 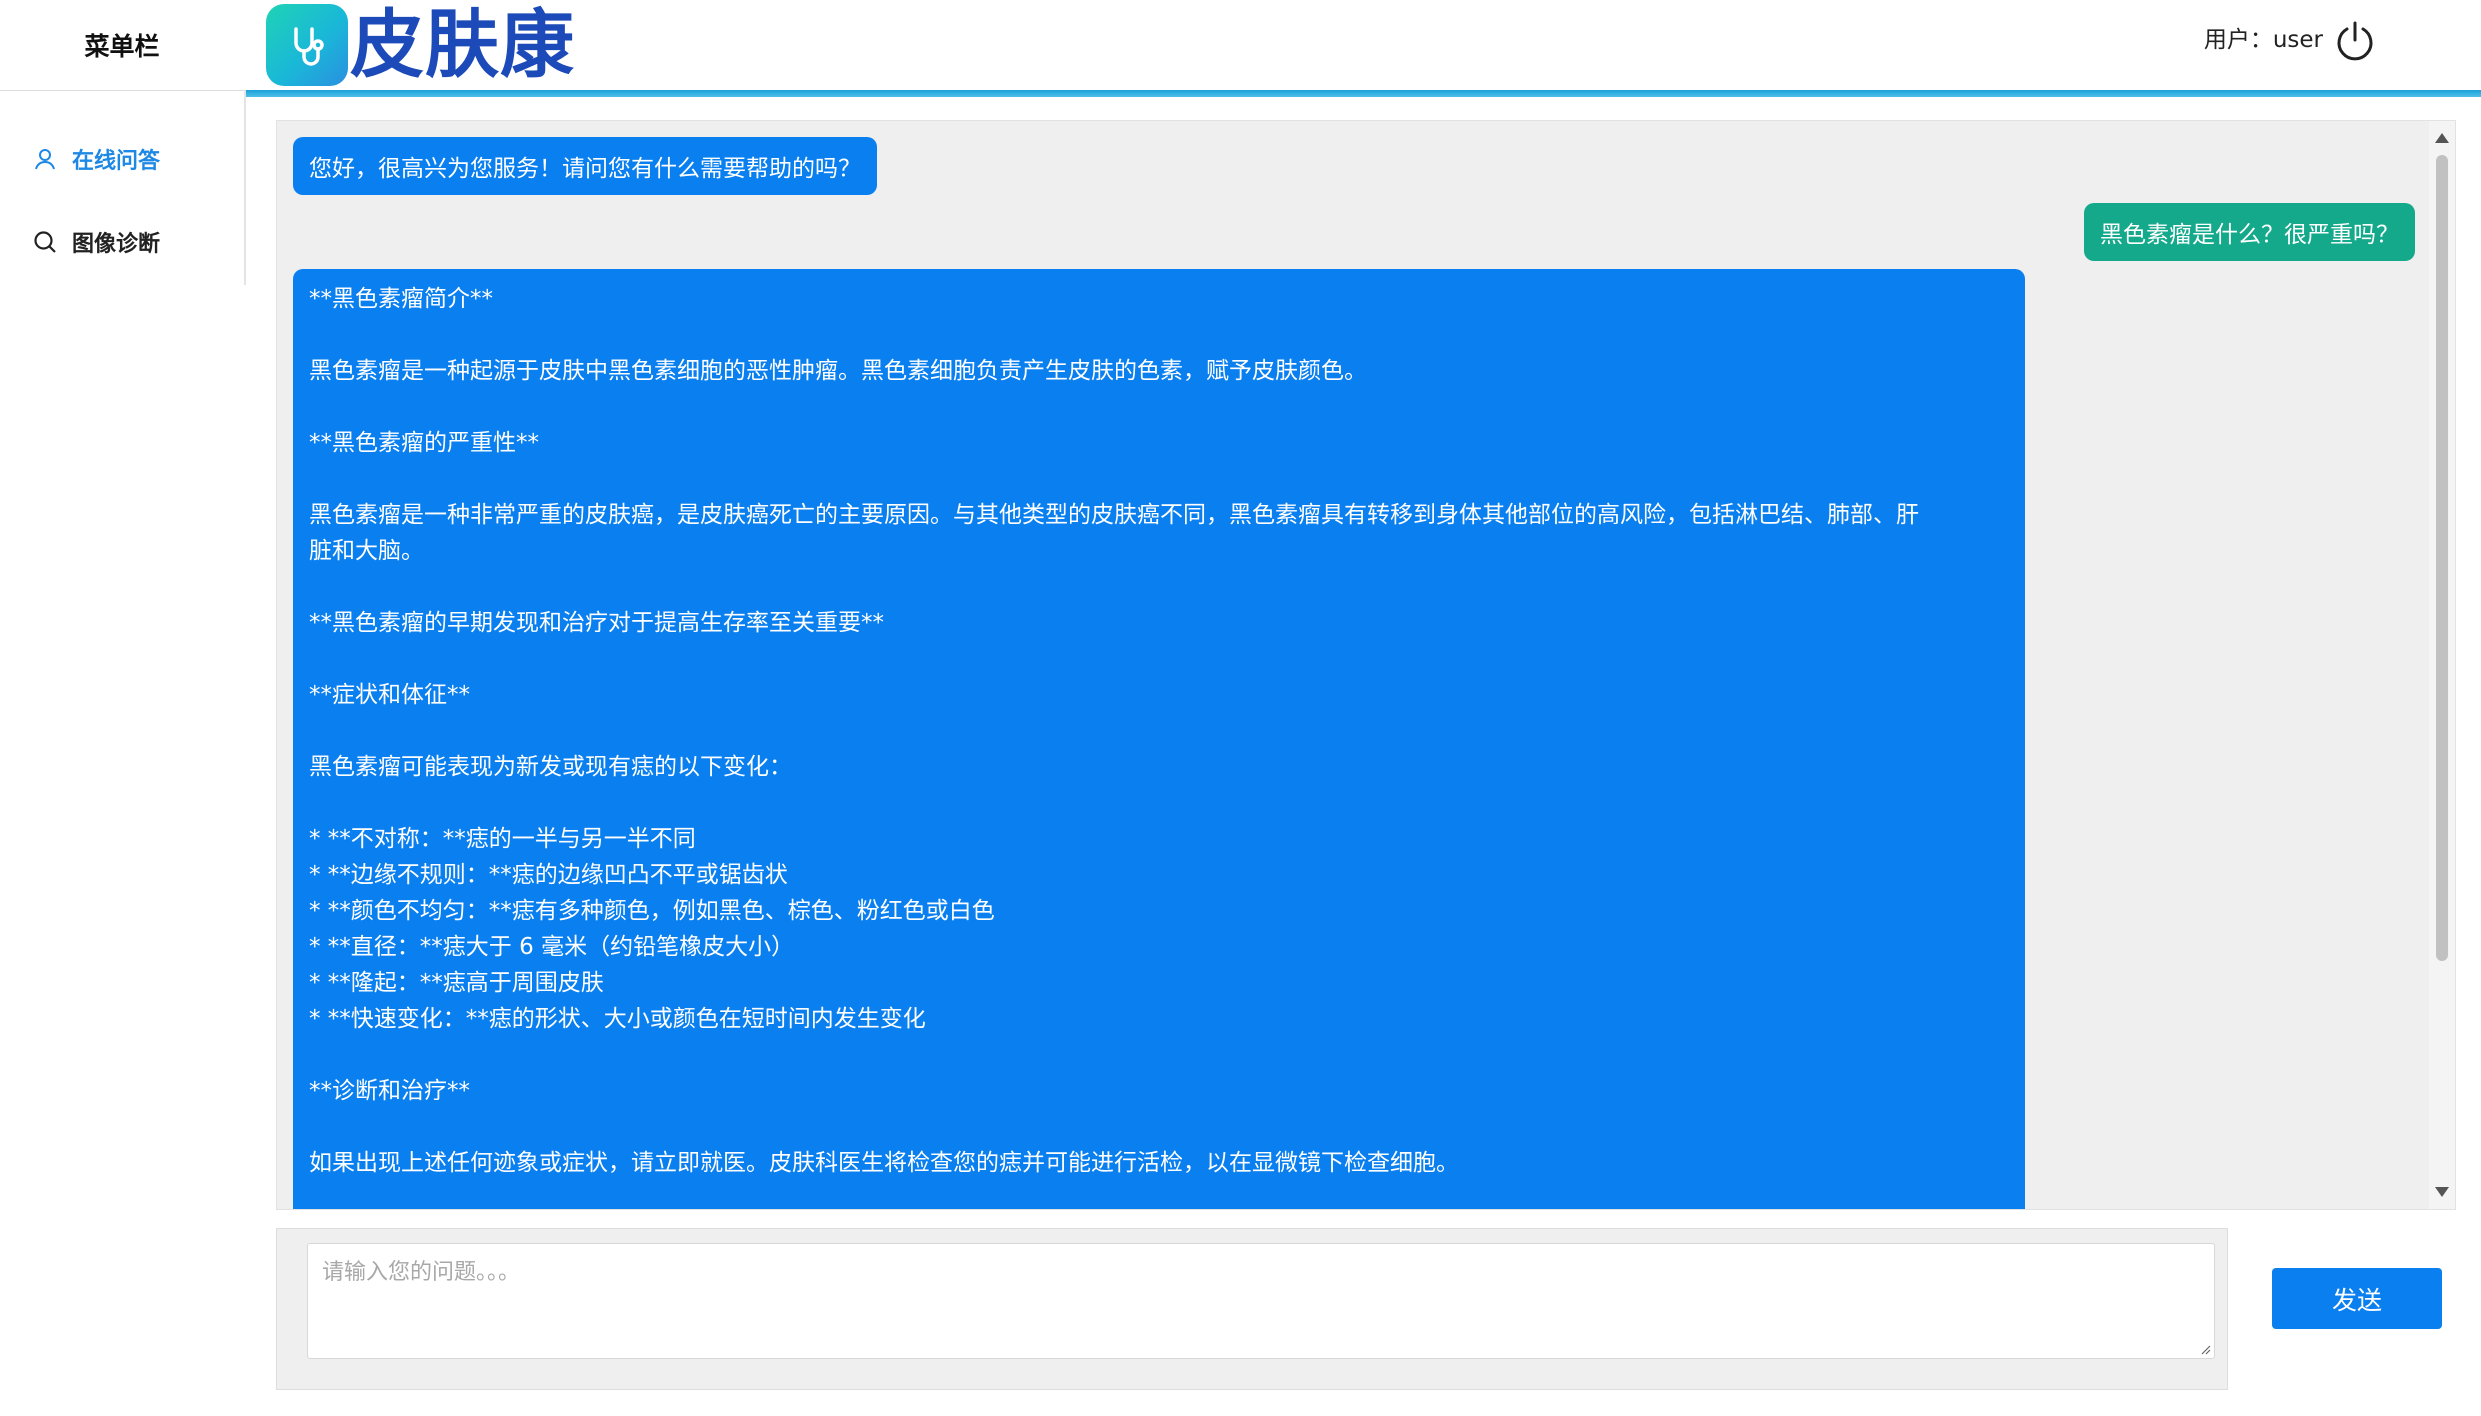 What do you see at coordinates (401, 299) in the screenshot?
I see `answer-line: **黑色素瘤简介**` at bounding box center [401, 299].